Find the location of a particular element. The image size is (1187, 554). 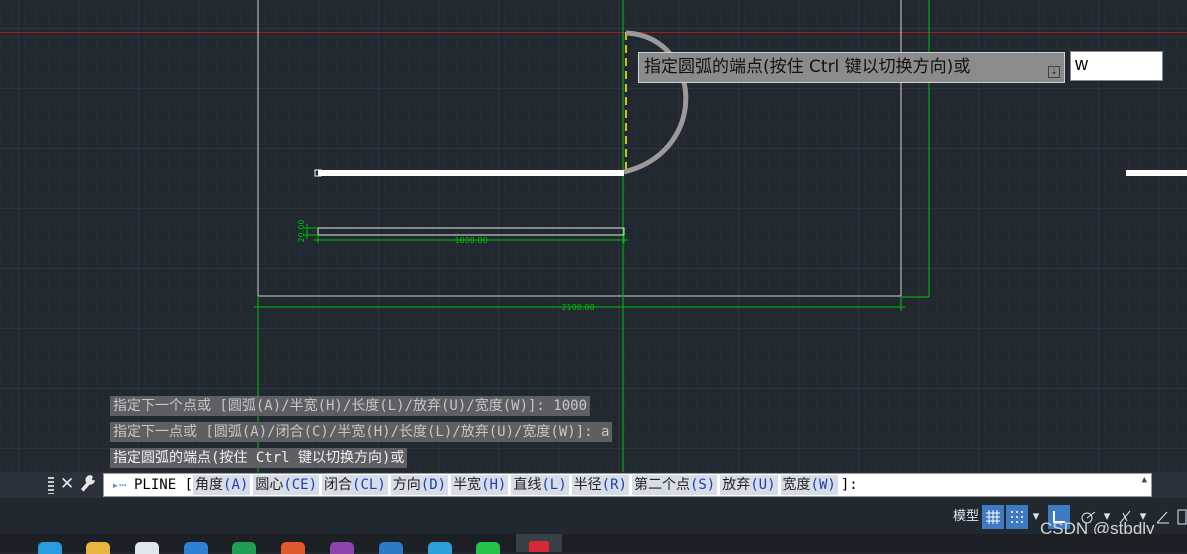

store-icon is located at coordinates (147, 548).